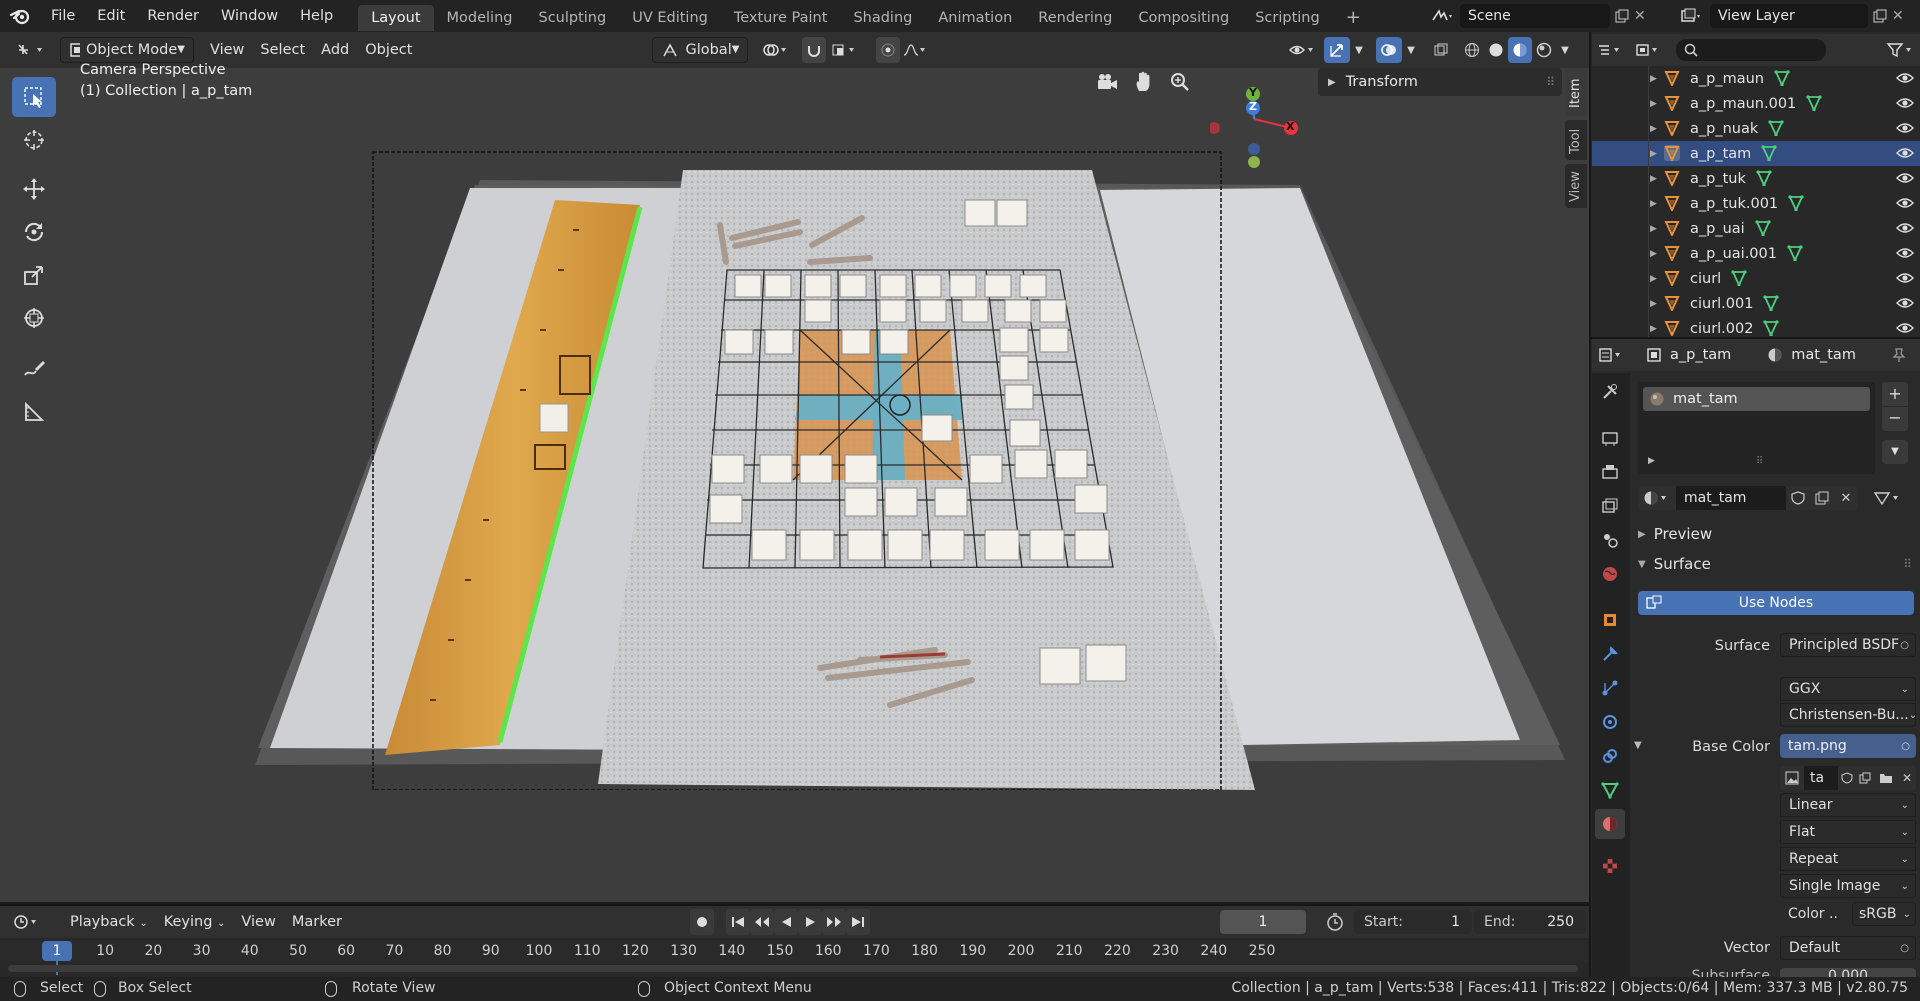  I want to click on surface-section-header: ▼ Surface ⠿, so click(1775, 564).